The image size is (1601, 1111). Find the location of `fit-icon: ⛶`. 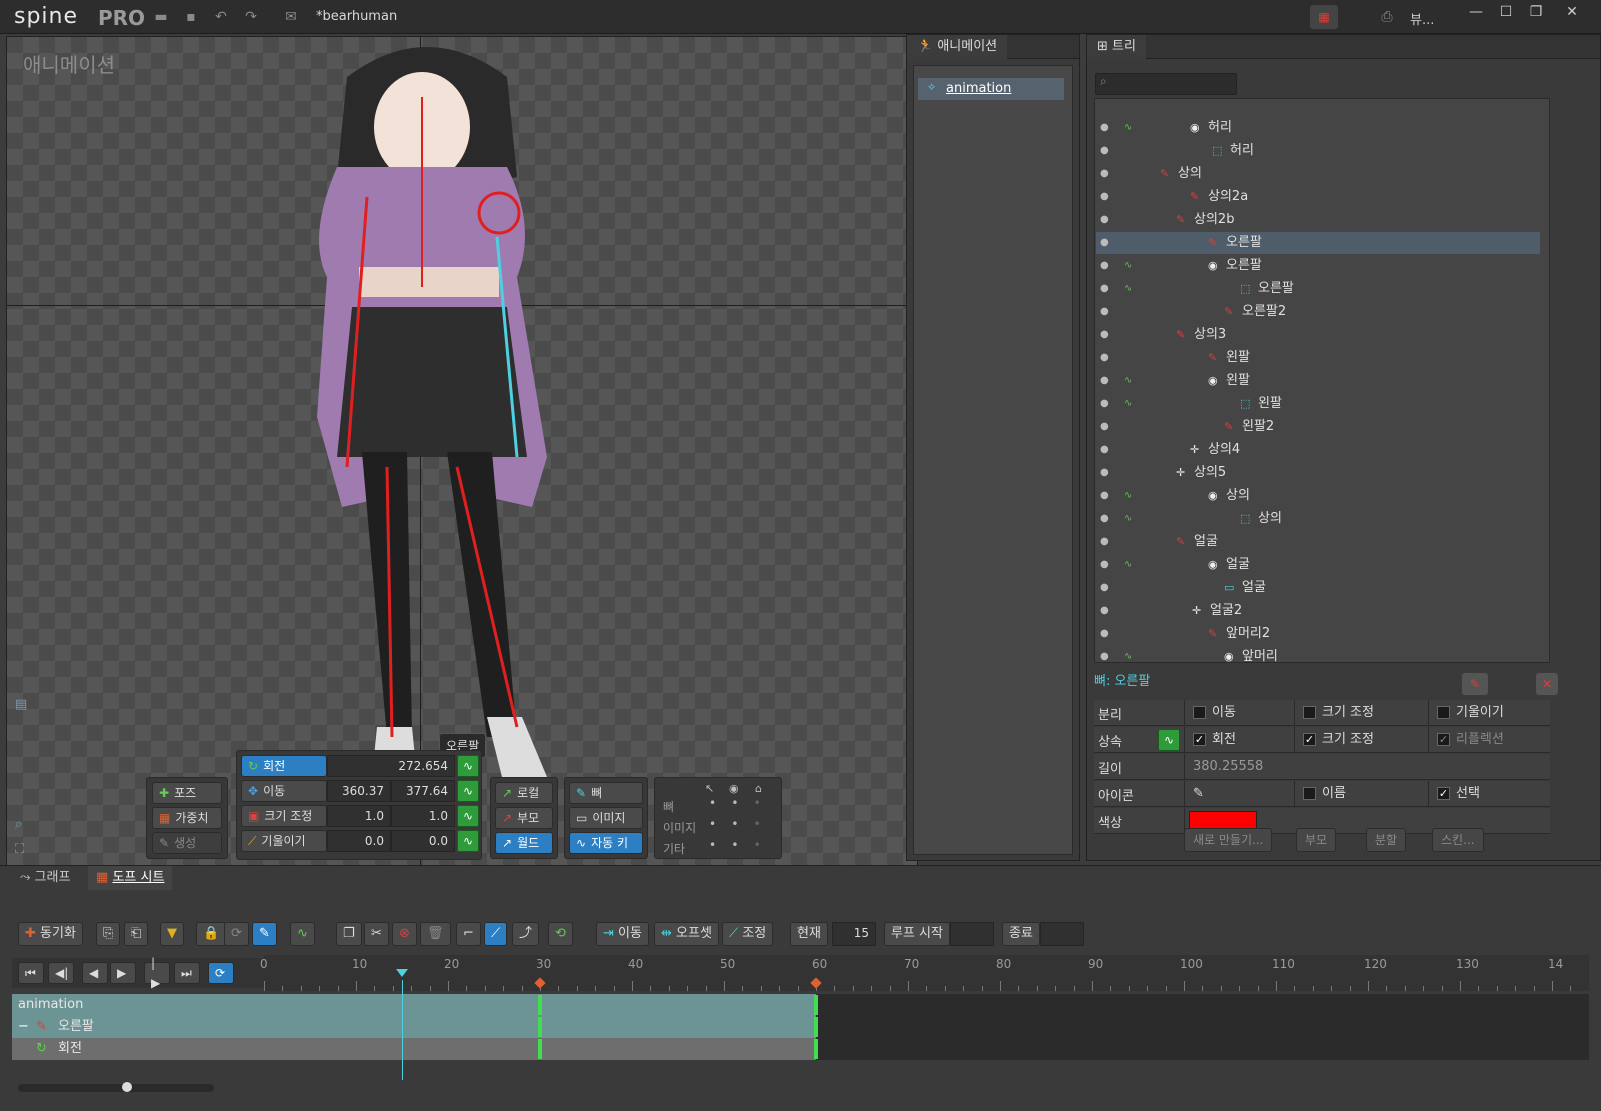

fit-icon: ⛶ is located at coordinates (19, 849).